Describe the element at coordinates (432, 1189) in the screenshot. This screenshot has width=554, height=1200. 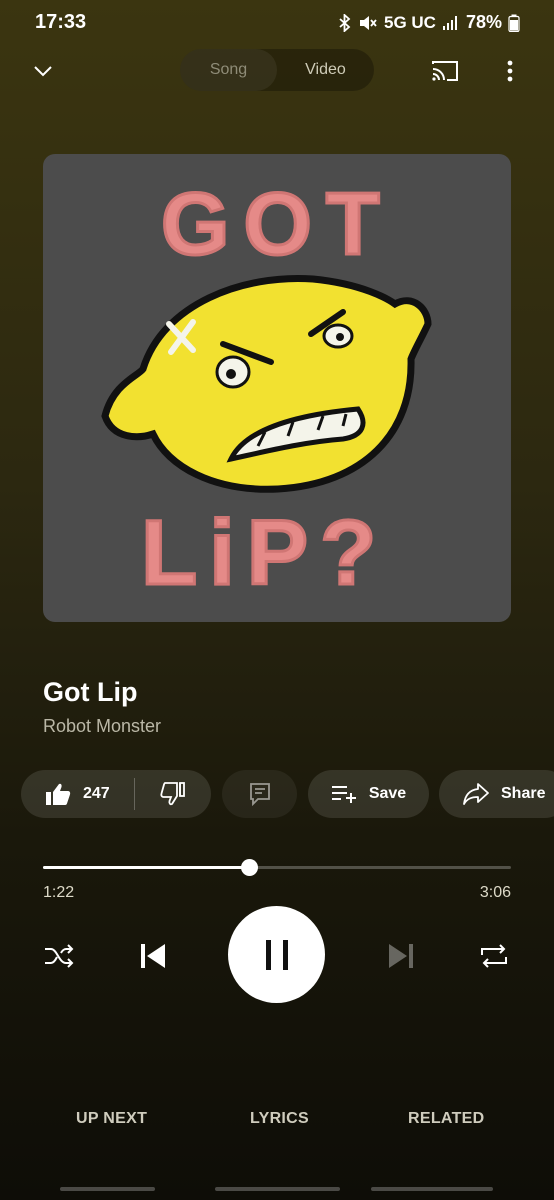
I see `tab-related-indicator` at that location.